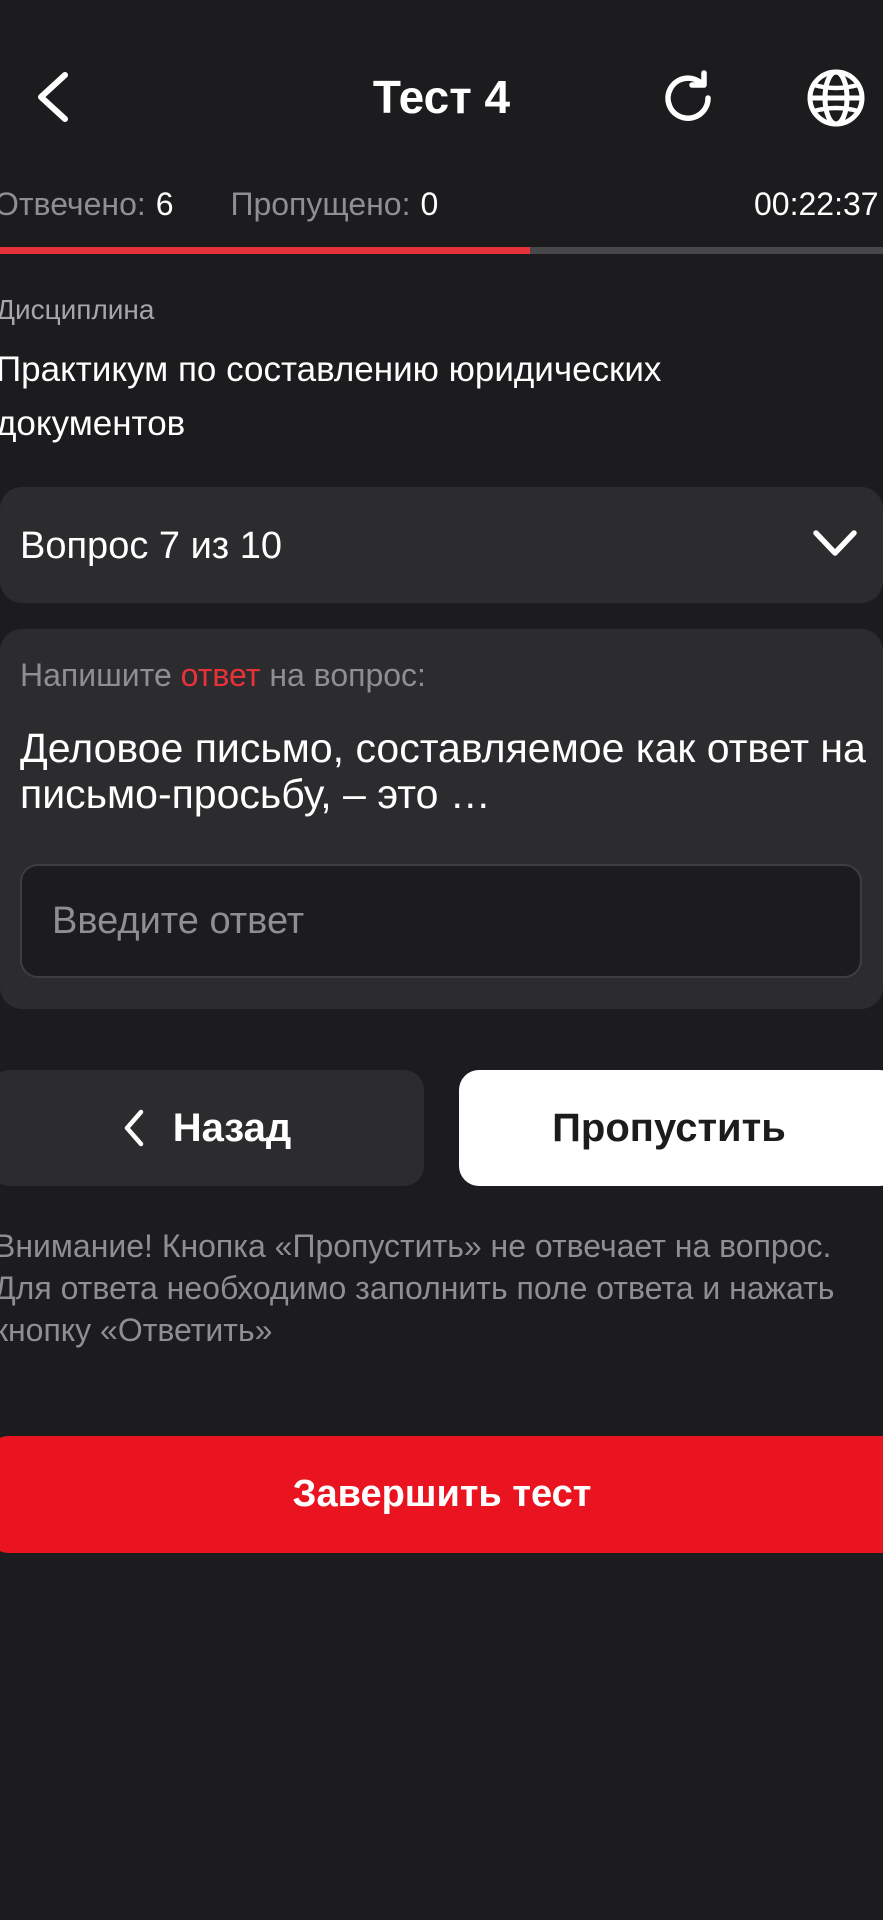 Image resolution: width=883 pixels, height=1920 pixels. I want to click on prompt-text-start: Напишите, so click(100, 675).